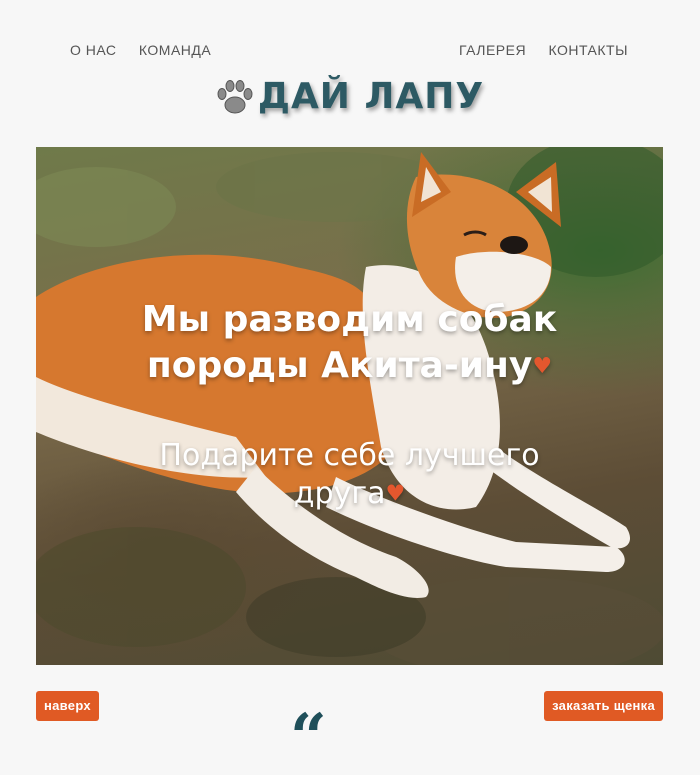 The width and height of the screenshot is (700, 775). I want to click on hero-sub-line2: друга, so click(339, 493).